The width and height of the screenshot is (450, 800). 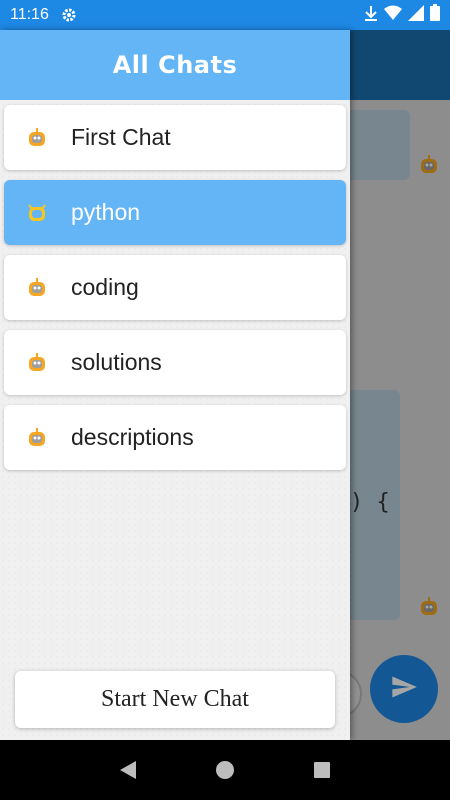 I want to click on back-icon, so click(x=128, y=770).